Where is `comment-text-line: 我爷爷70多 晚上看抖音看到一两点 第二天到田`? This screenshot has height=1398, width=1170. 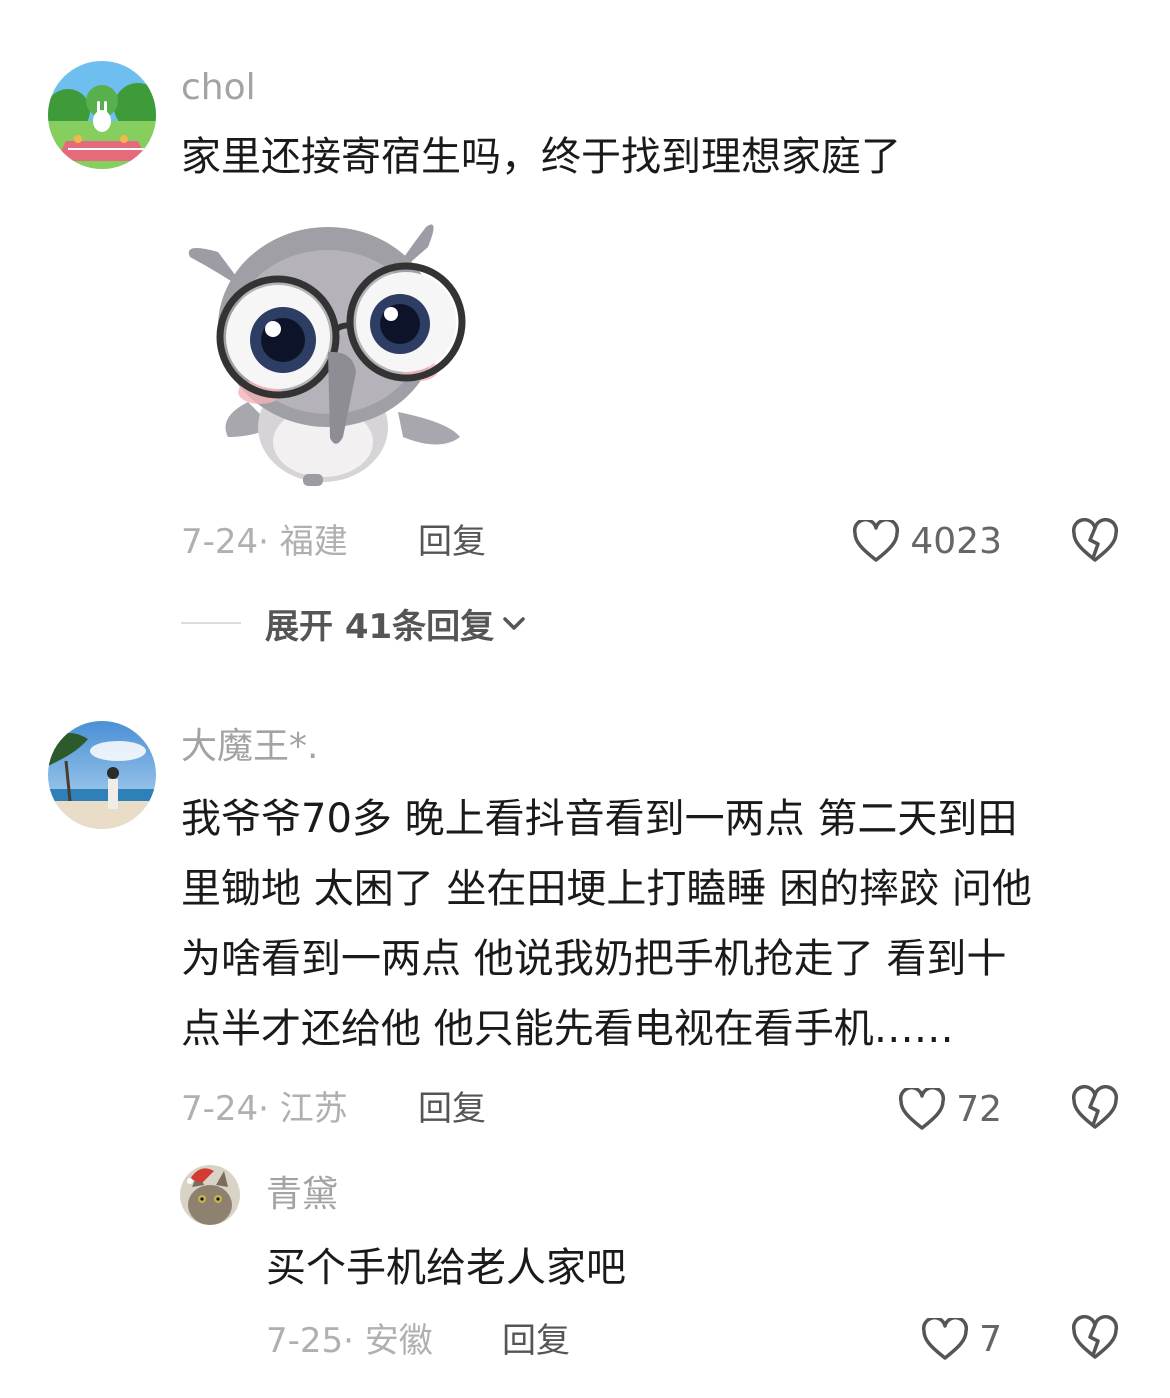
comment-text-line: 我爷爷70多 晚上看抖音看到一两点 第二天到田 is located at coordinates (599, 819).